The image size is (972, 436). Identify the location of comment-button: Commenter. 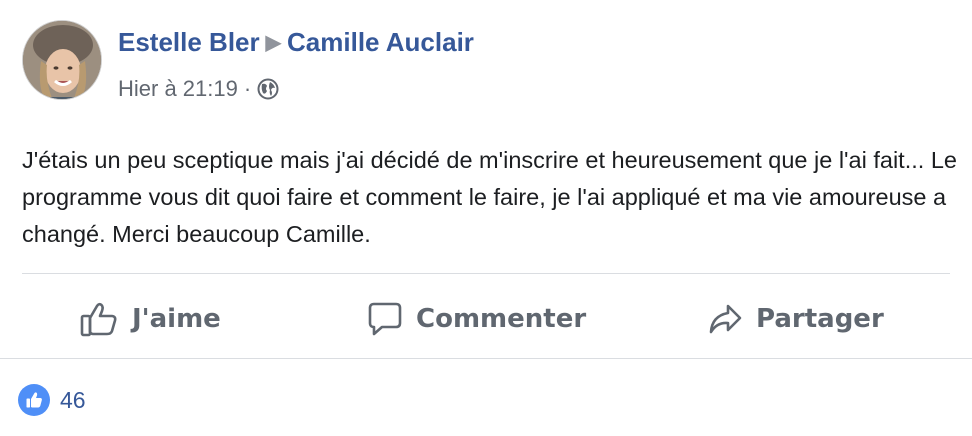
(477, 319).